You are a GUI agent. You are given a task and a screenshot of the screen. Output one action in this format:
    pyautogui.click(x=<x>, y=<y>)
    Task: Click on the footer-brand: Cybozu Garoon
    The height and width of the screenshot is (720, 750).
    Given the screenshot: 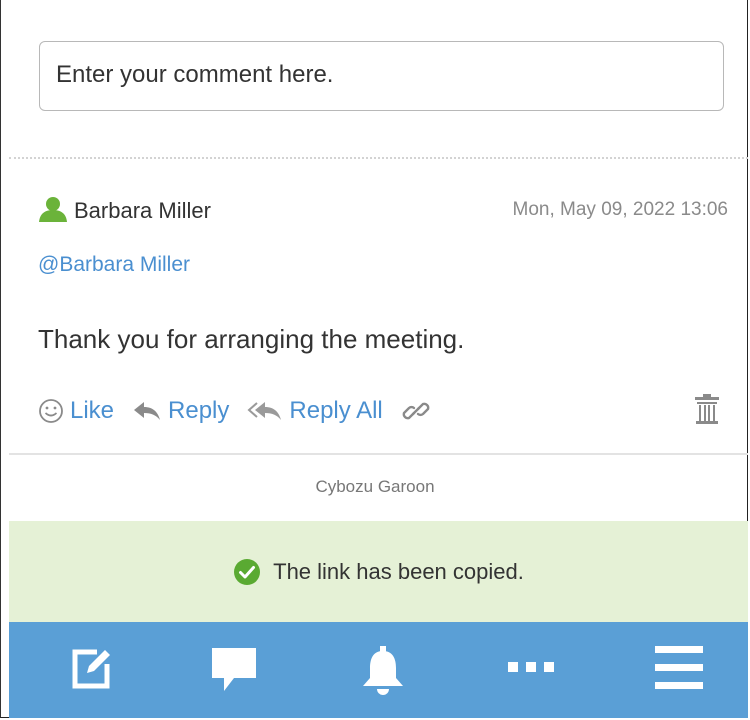 What is the action you would take?
    pyautogui.click(x=375, y=486)
    